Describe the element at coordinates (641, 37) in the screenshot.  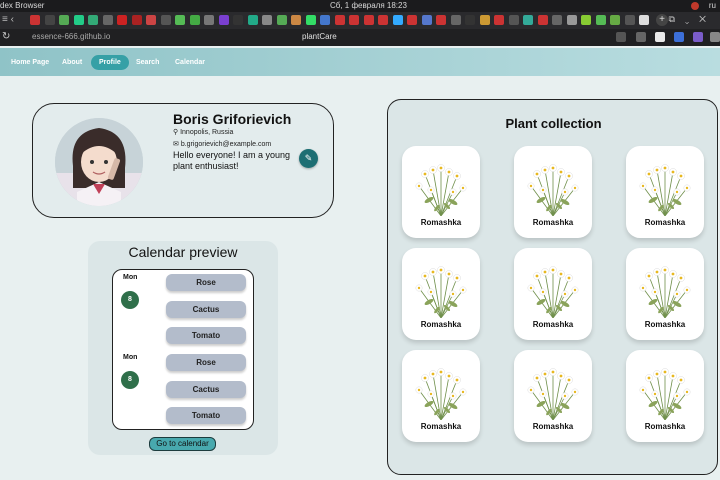
I see `menu-icon` at that location.